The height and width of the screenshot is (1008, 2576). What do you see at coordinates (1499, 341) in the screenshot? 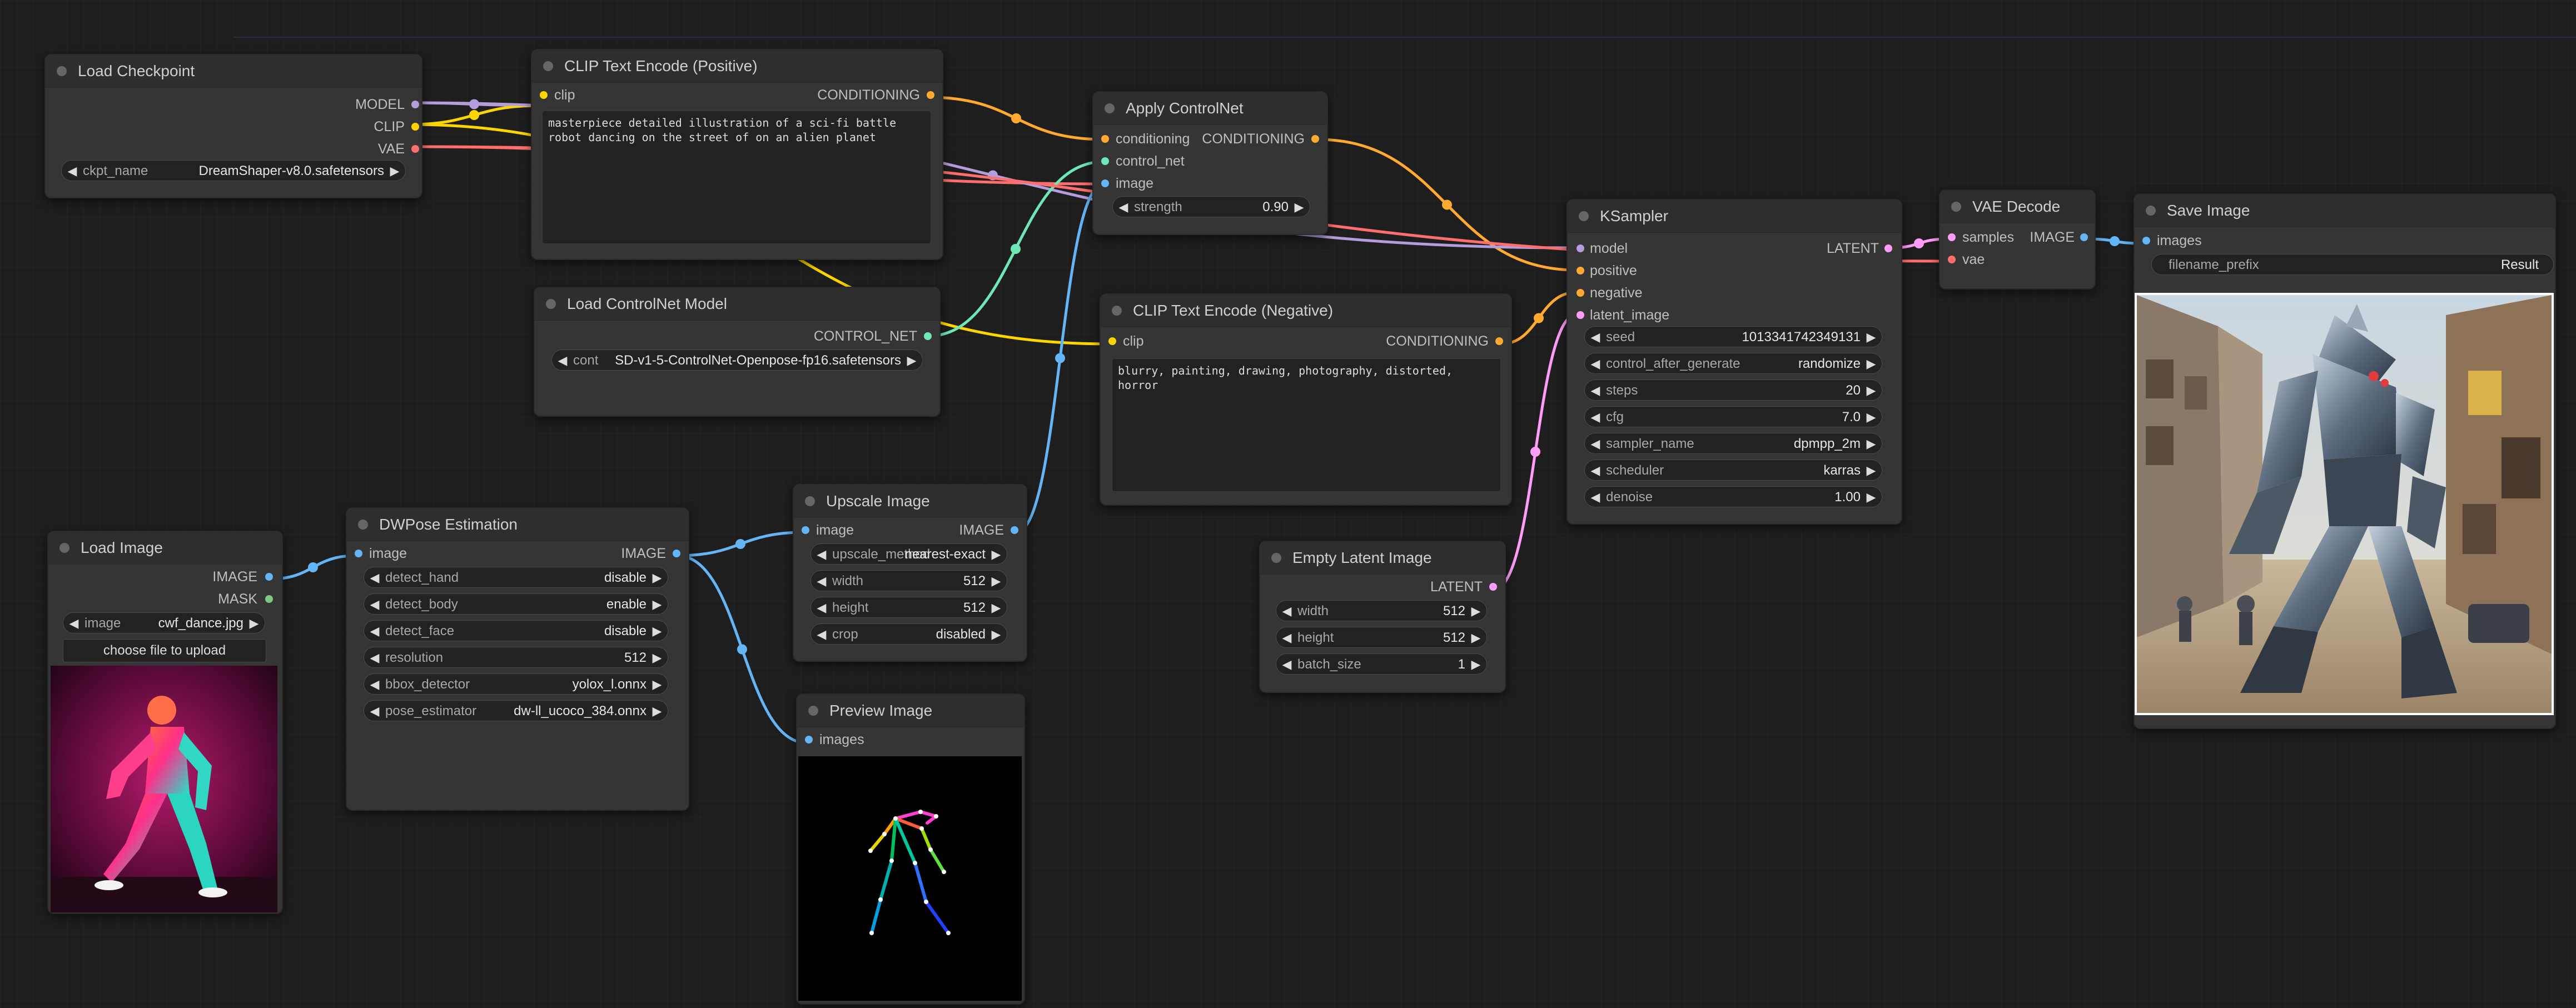
I see `output-slot-conditioning` at bounding box center [1499, 341].